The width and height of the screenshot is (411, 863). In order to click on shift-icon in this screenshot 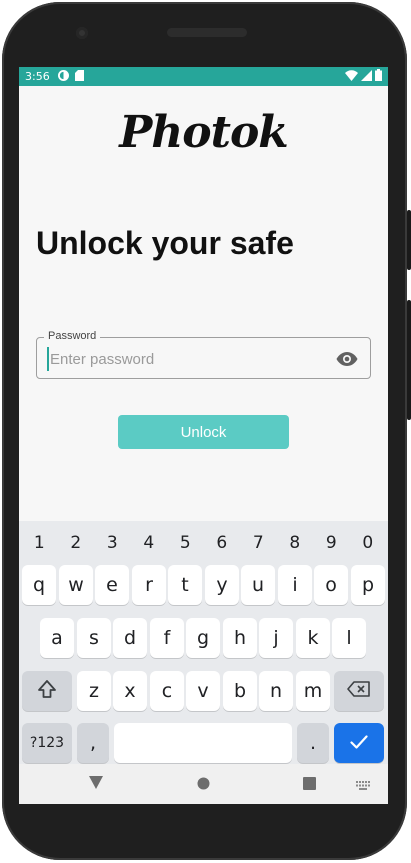, I will do `click(47, 691)`.